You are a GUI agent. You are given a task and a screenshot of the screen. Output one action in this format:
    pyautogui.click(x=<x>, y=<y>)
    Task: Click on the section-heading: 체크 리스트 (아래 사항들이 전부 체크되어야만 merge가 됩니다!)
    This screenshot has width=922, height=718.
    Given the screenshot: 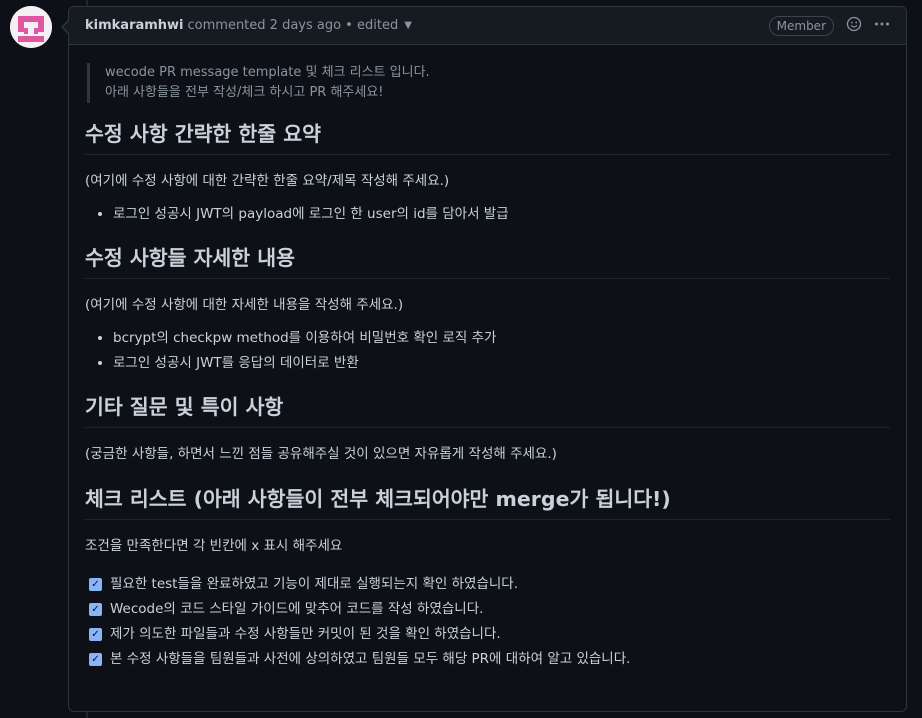 What is the action you would take?
    pyautogui.click(x=487, y=501)
    